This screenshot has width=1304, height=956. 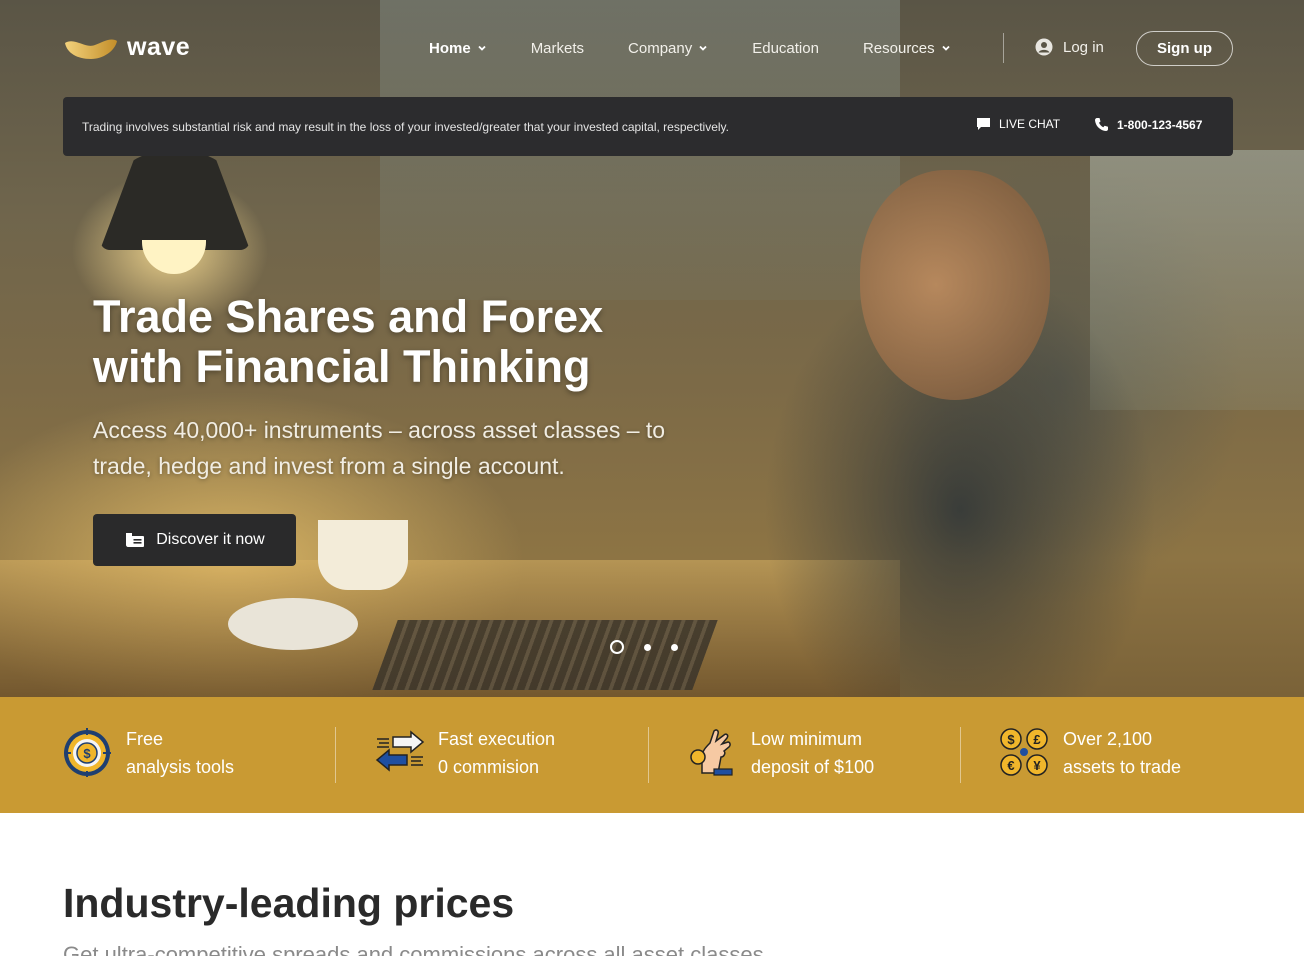 What do you see at coordinates (660, 48) in the screenshot?
I see `nav-item-label: Company` at bounding box center [660, 48].